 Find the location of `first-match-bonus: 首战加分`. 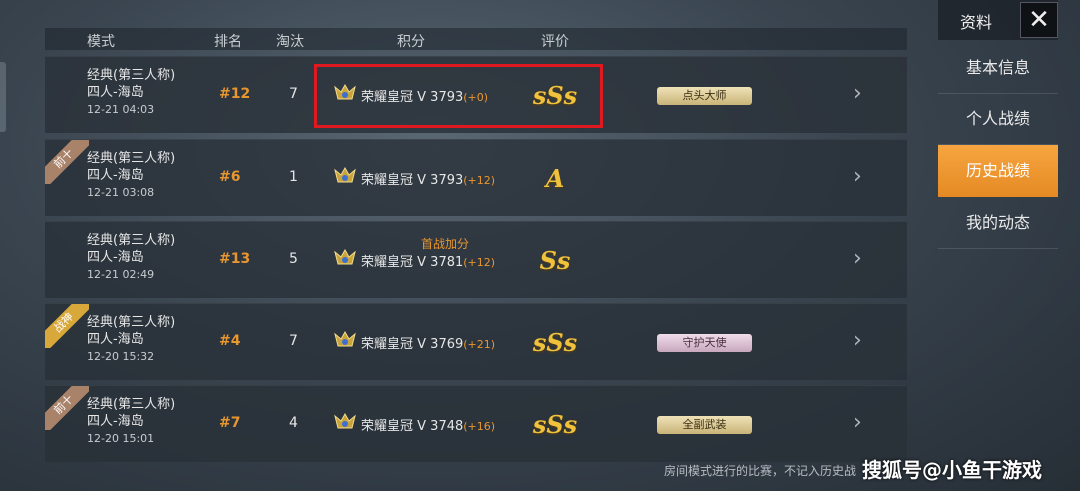

first-match-bonus: 首战加分 is located at coordinates (445, 244).